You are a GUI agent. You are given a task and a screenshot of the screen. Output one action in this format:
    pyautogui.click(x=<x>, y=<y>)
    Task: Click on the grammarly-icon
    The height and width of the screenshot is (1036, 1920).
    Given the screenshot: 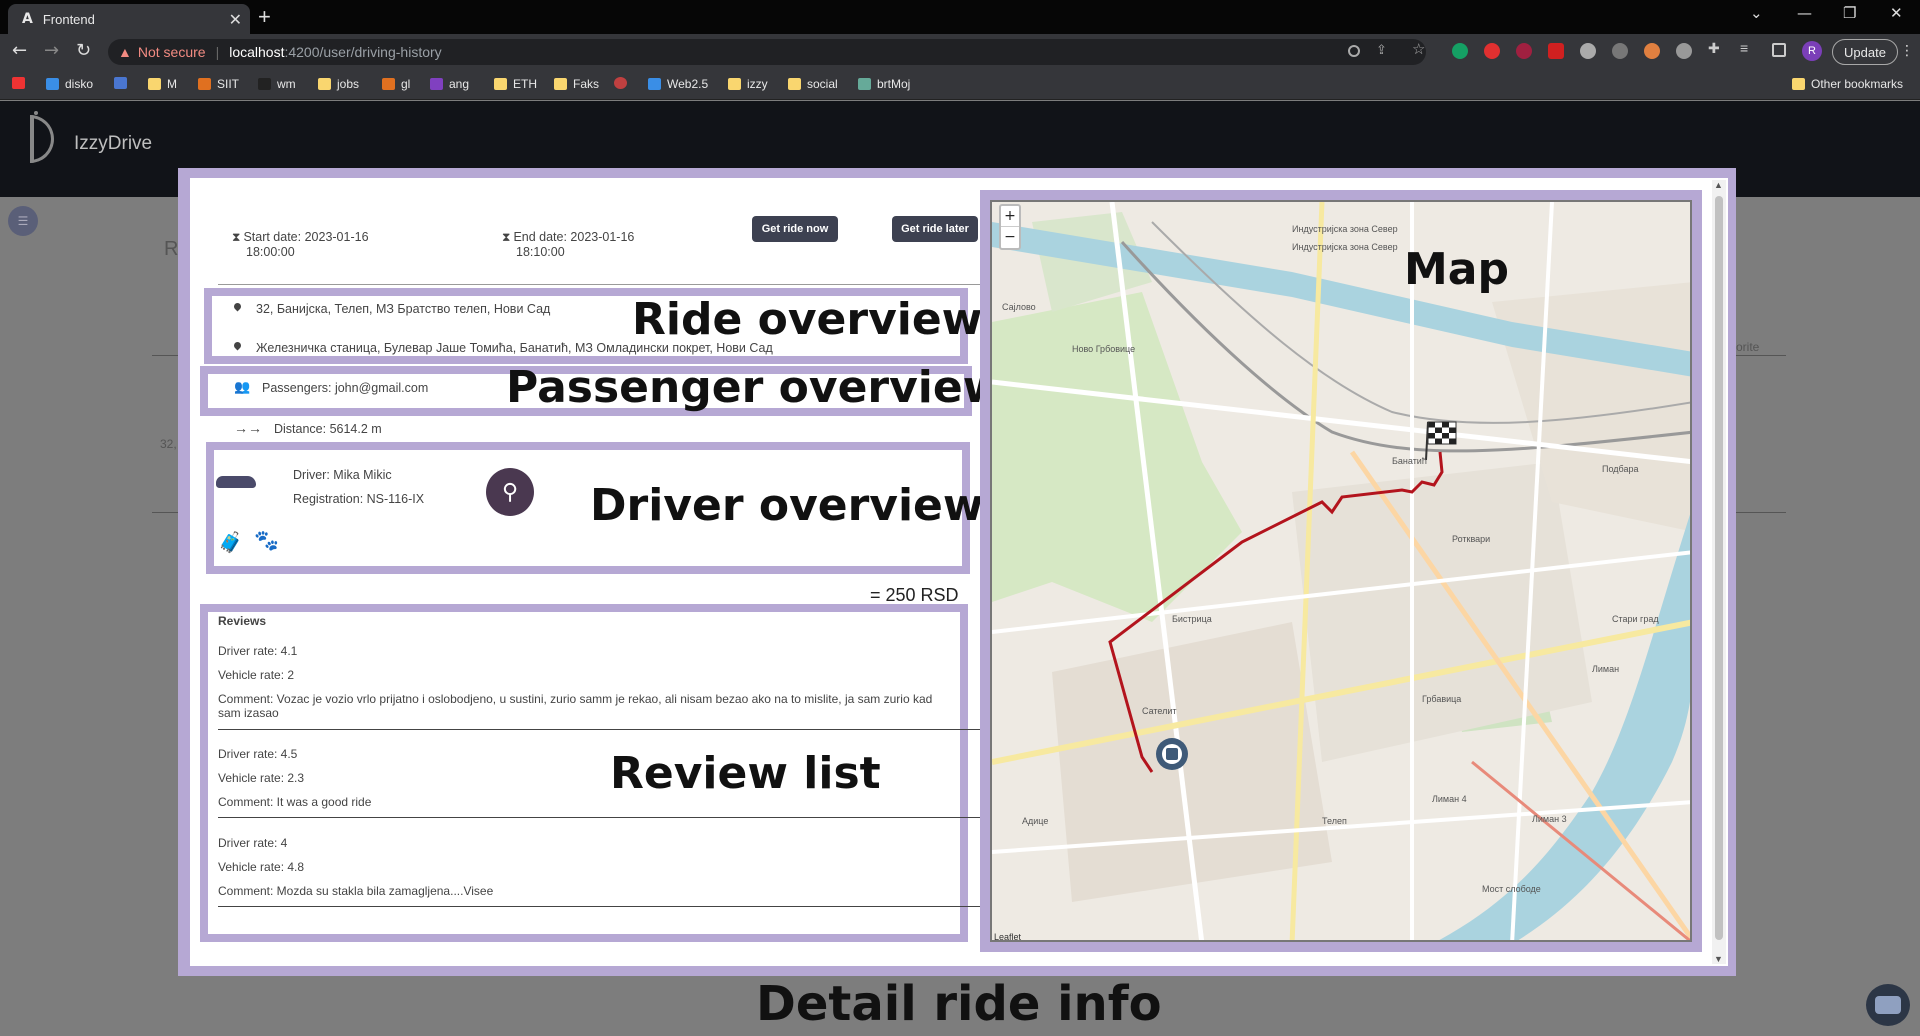 What is the action you would take?
    pyautogui.click(x=1460, y=51)
    